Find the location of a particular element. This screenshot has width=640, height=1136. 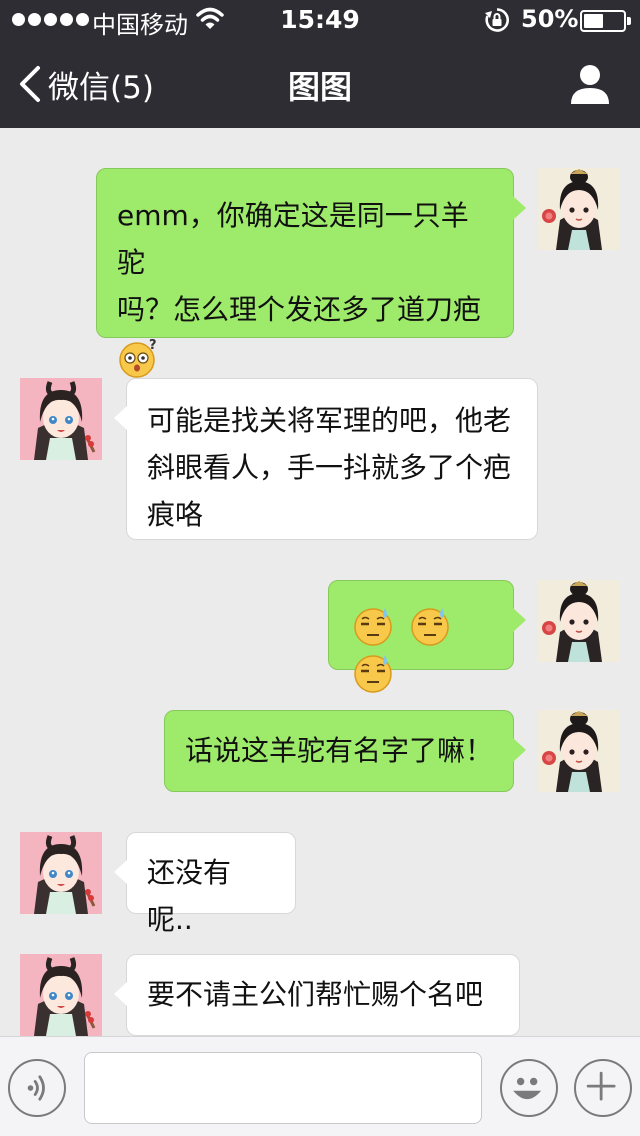

message-input is located at coordinates (283, 1088).